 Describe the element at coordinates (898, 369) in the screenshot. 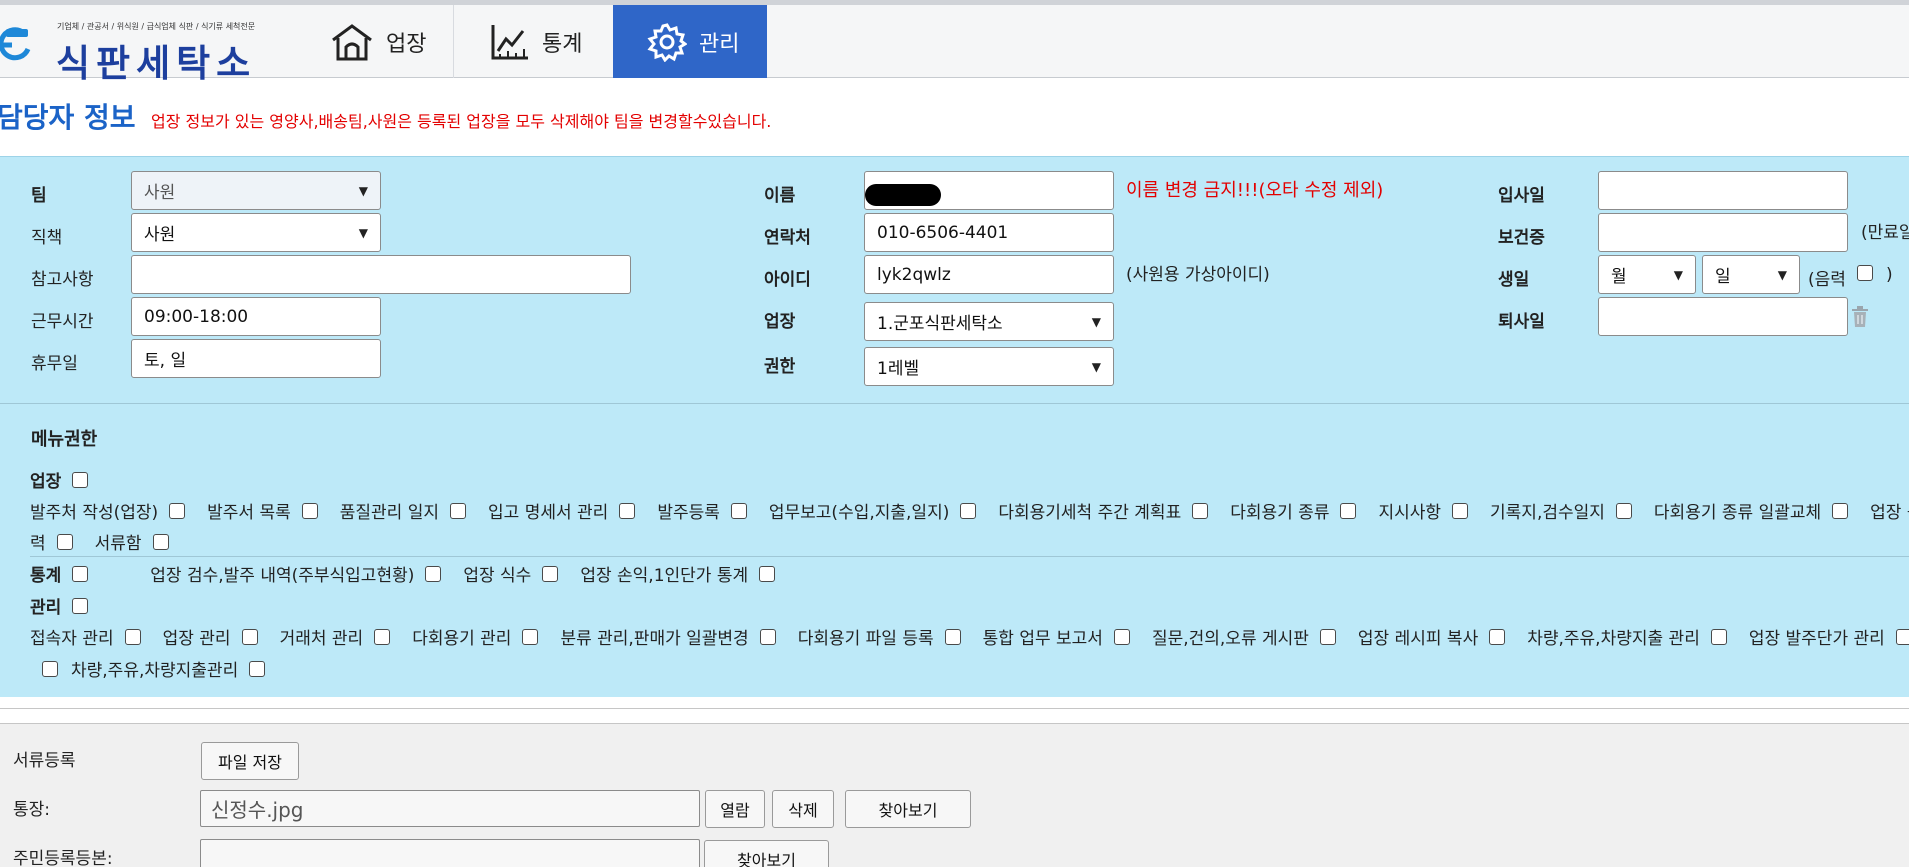

I see `auth-value: 1레벨` at that location.